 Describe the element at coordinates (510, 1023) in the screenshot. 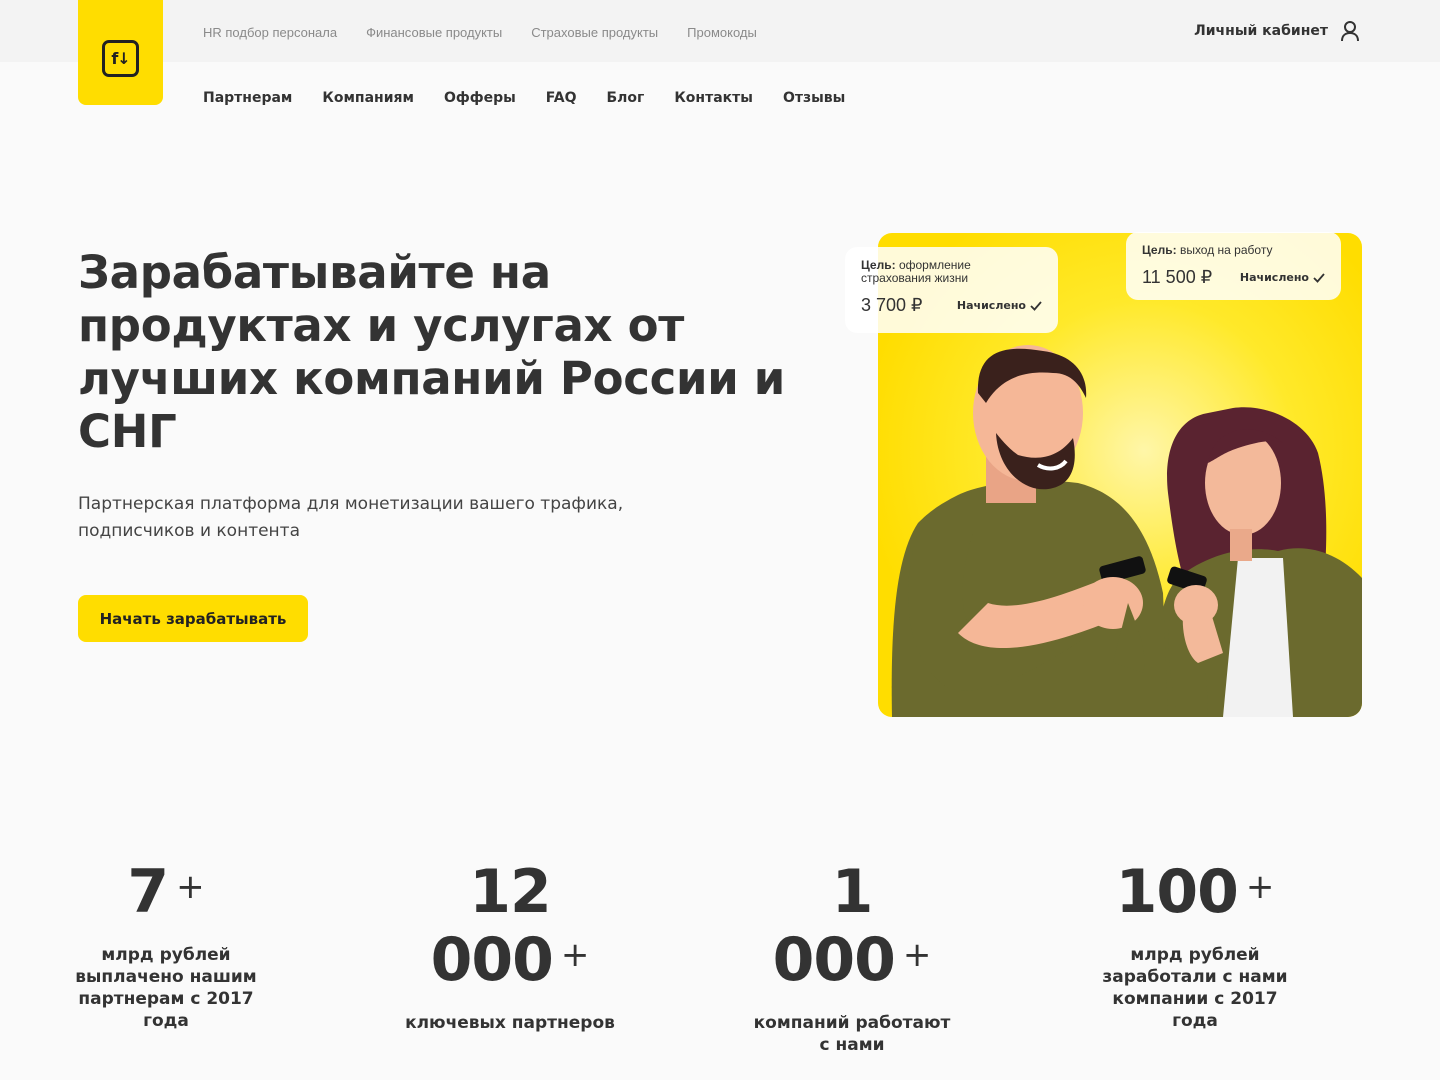

I see `stat-label: ключевых партнеров` at that location.